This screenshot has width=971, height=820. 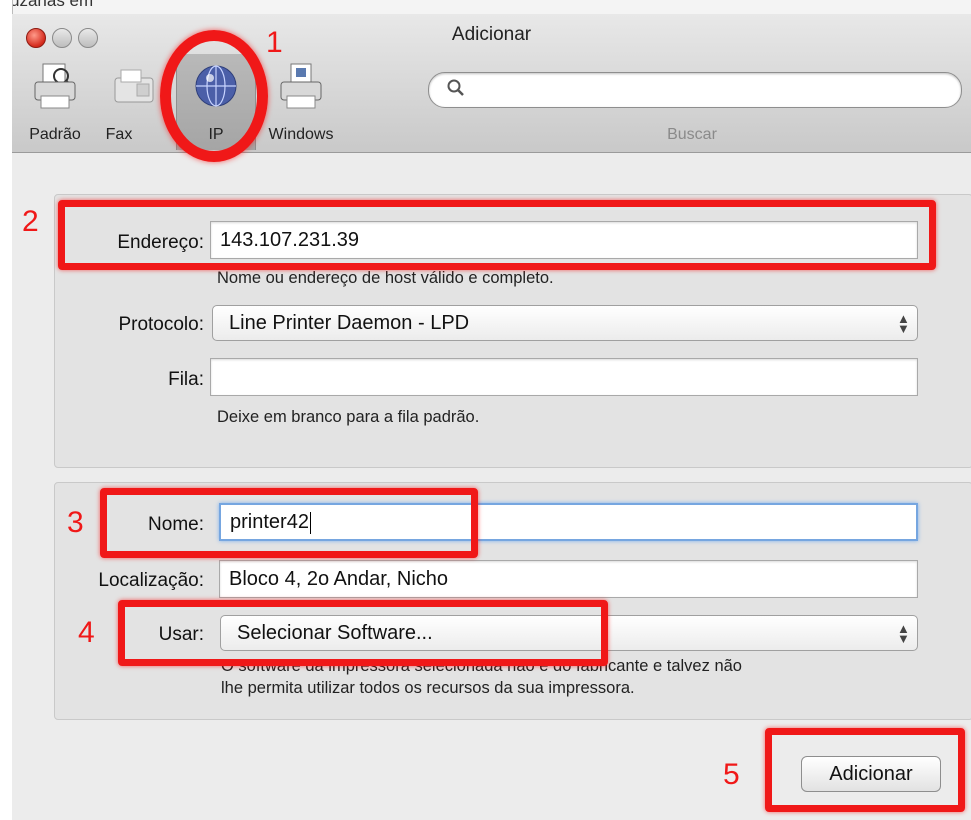 I want to click on background-text: üzanas em, so click(x=52, y=5).